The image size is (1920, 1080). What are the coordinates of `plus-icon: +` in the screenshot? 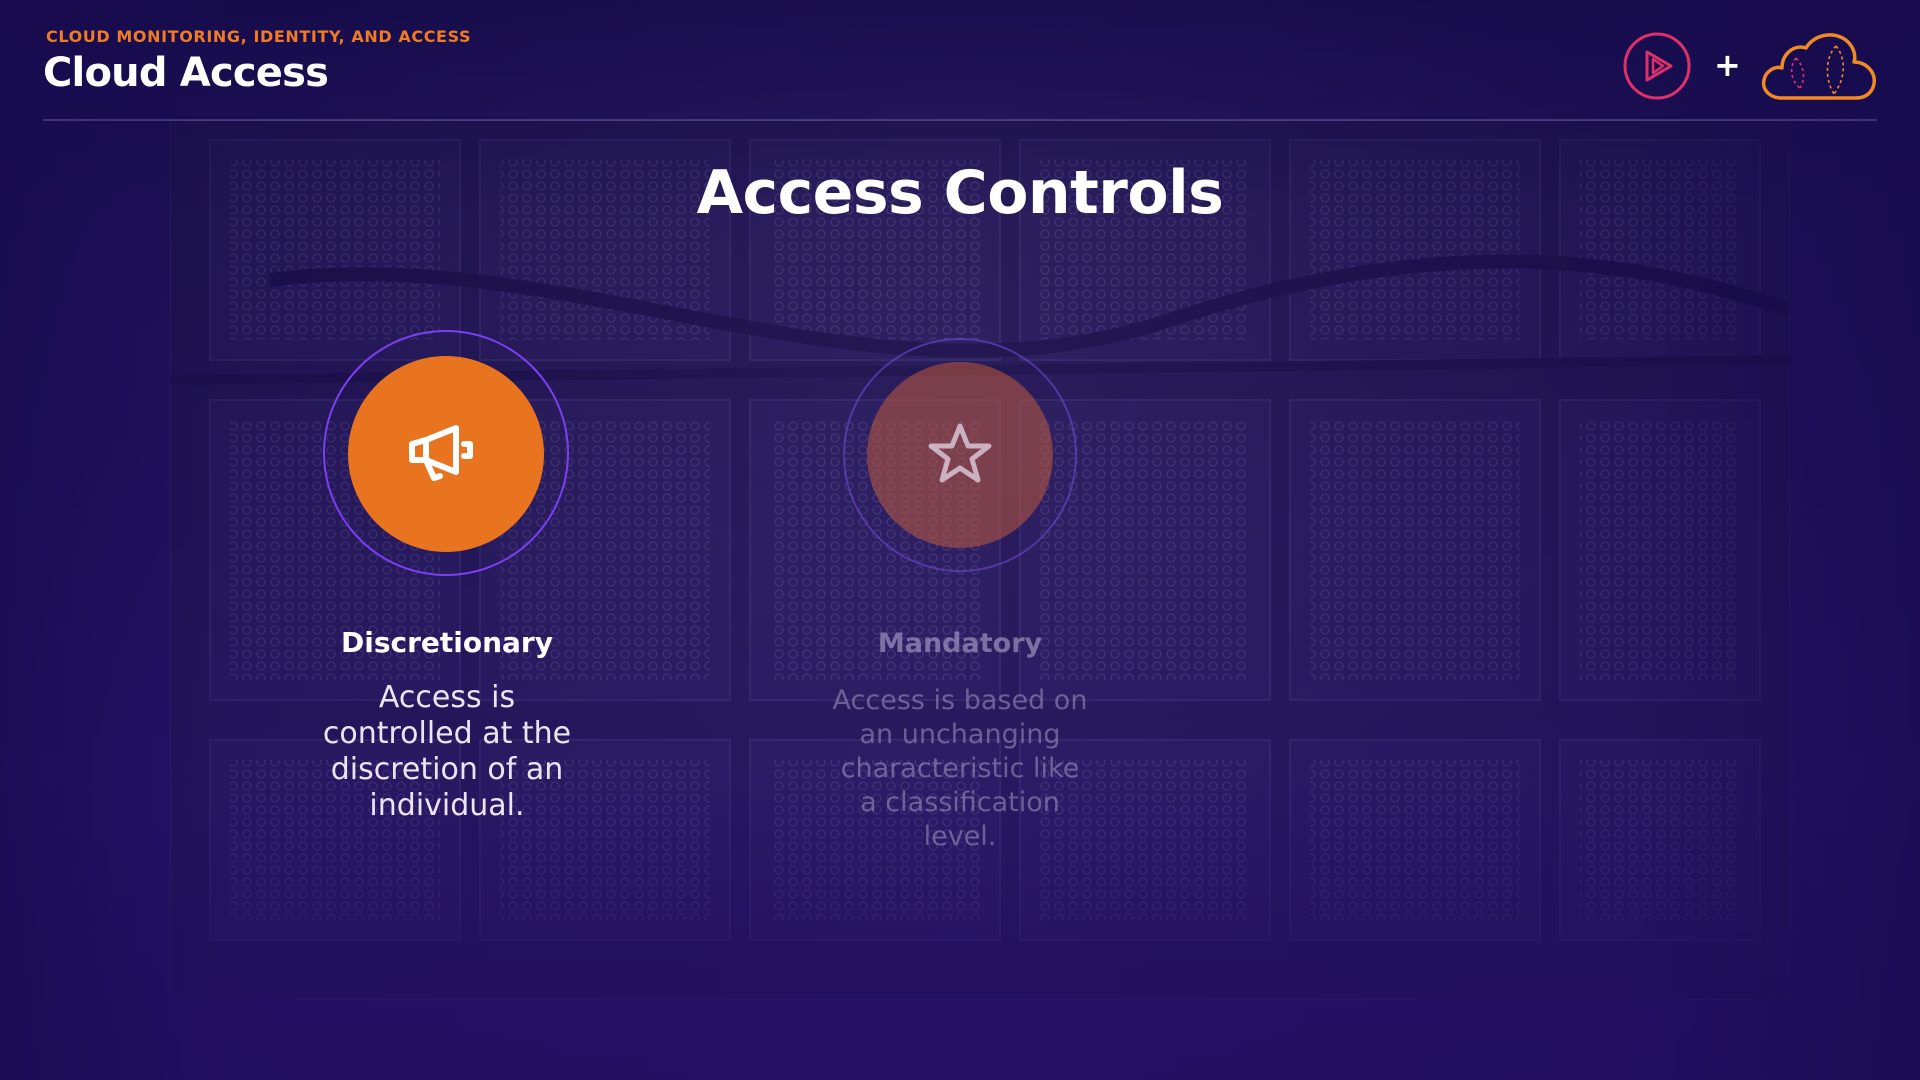 It's located at (1727, 65).